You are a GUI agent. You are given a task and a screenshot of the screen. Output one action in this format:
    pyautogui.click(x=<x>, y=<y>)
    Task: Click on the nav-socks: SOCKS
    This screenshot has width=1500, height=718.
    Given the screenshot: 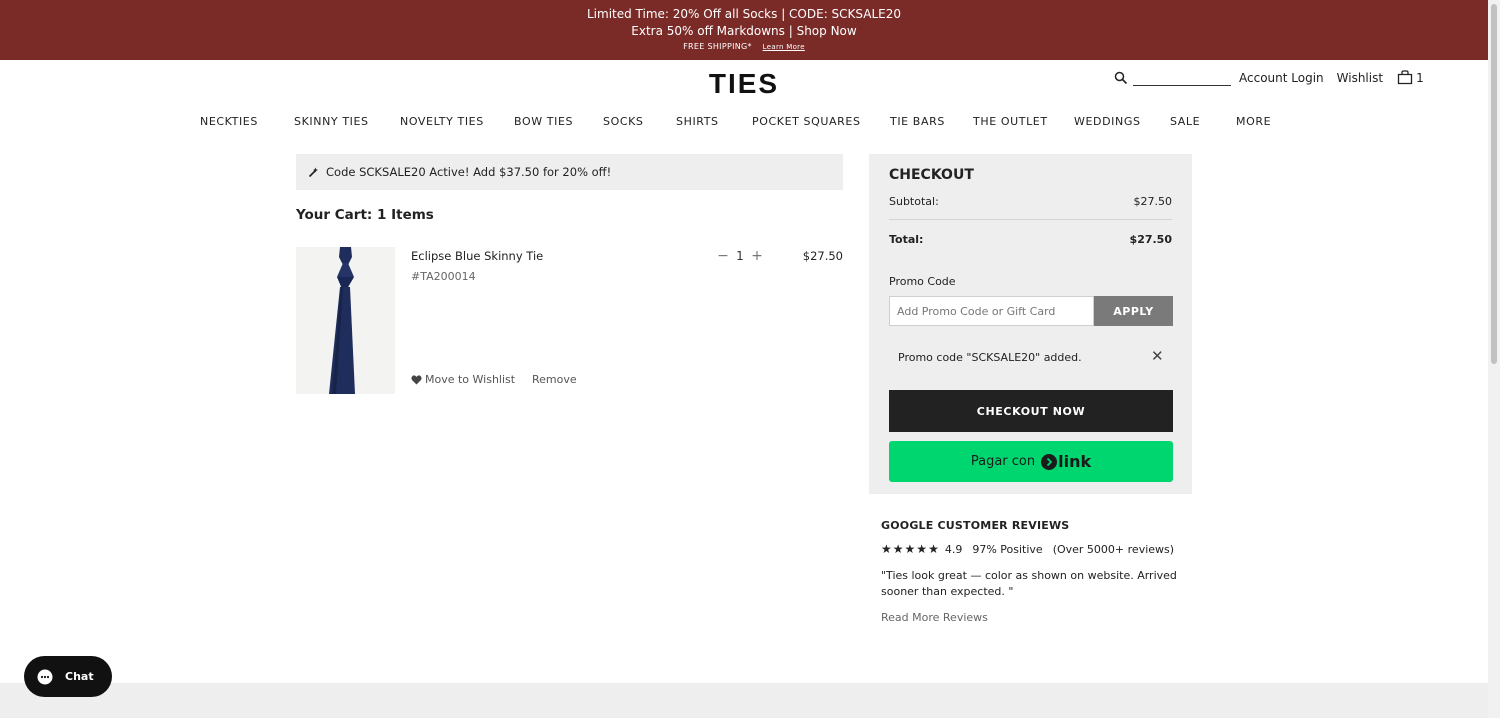 What is the action you would take?
    pyautogui.click(x=623, y=121)
    